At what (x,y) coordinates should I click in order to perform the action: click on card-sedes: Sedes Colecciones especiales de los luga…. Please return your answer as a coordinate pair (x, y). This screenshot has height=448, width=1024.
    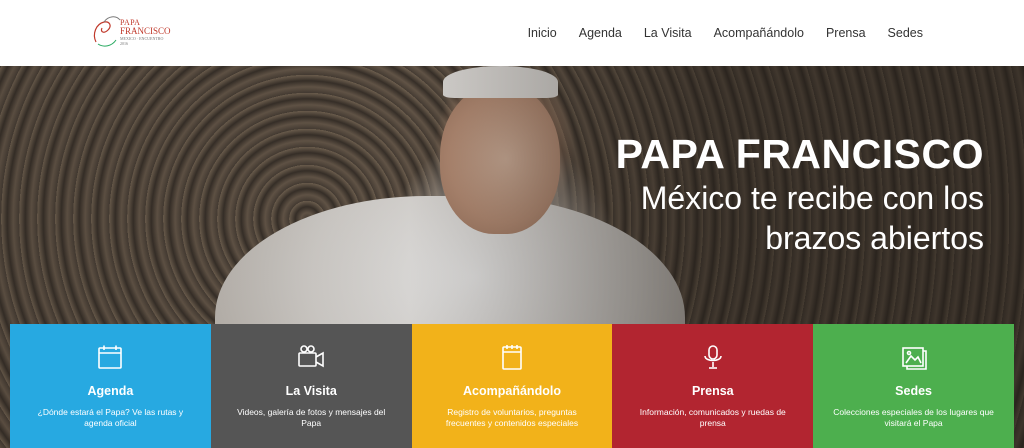
    Looking at the image, I should click on (913, 386).